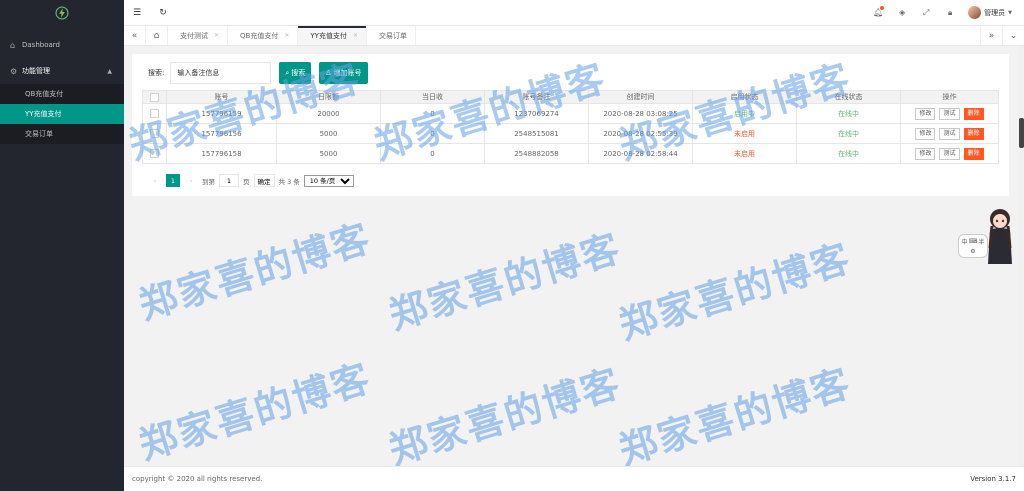 The width and height of the screenshot is (1024, 491). Describe the element at coordinates (157, 35) in the screenshot. I see `tab-home-icon: ⌂` at that location.